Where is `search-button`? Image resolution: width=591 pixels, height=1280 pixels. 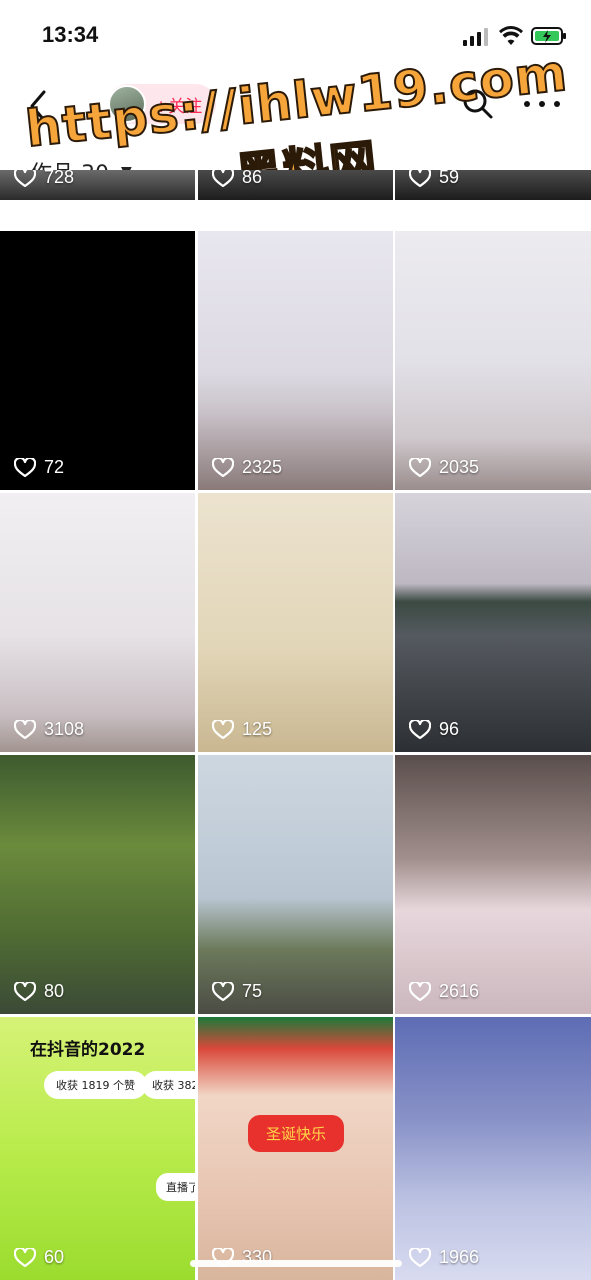 search-button is located at coordinates (478, 104).